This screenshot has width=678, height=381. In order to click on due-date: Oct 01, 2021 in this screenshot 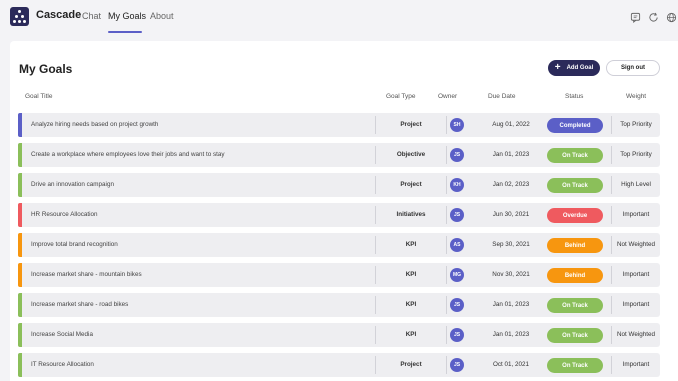, I will do `click(511, 364)`.